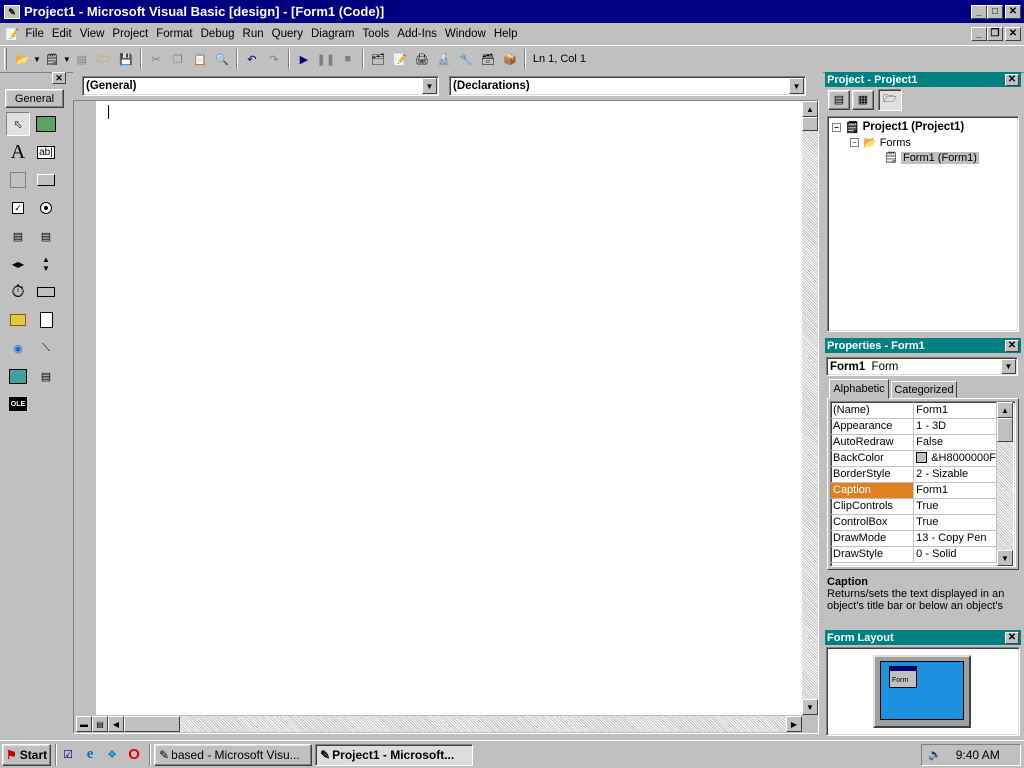 The width and height of the screenshot is (1024, 768). Describe the element at coordinates (898, 127) in the screenshot. I see `tree-root: − 🗒 Project1 (Project1)` at that location.